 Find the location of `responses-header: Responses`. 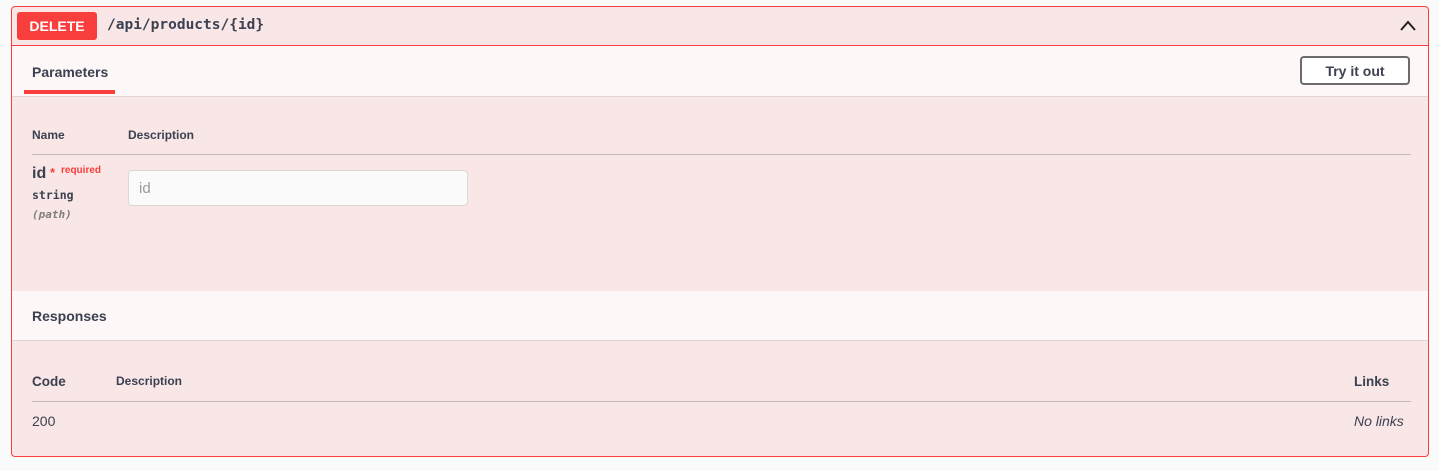

responses-header: Responses is located at coordinates (720, 316).